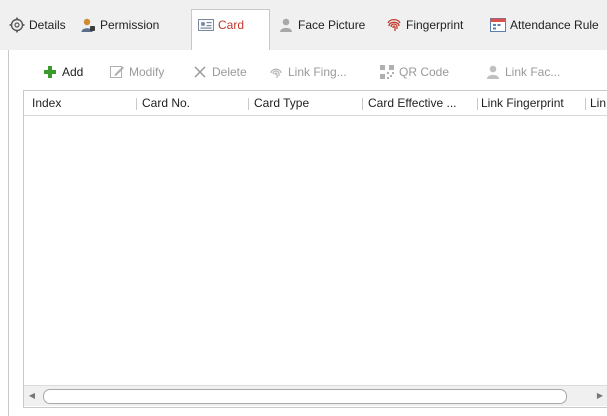 The width and height of the screenshot is (607, 416). Describe the element at coordinates (387, 72) in the screenshot. I see `qr-code-icon` at that location.